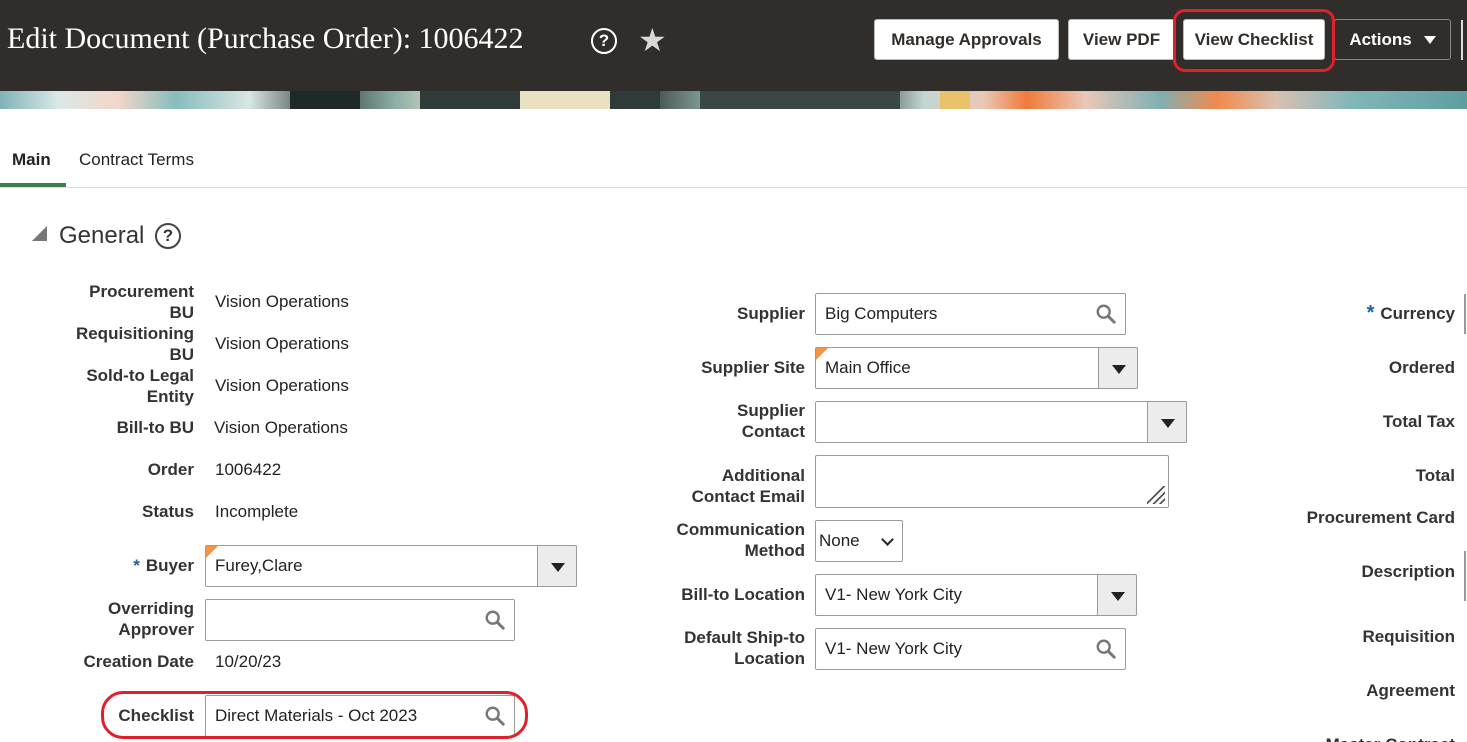 Image resolution: width=1467 pixels, height=742 pixels. Describe the element at coordinates (138, 661) in the screenshot. I see `creation-date-label: Creation Date` at that location.